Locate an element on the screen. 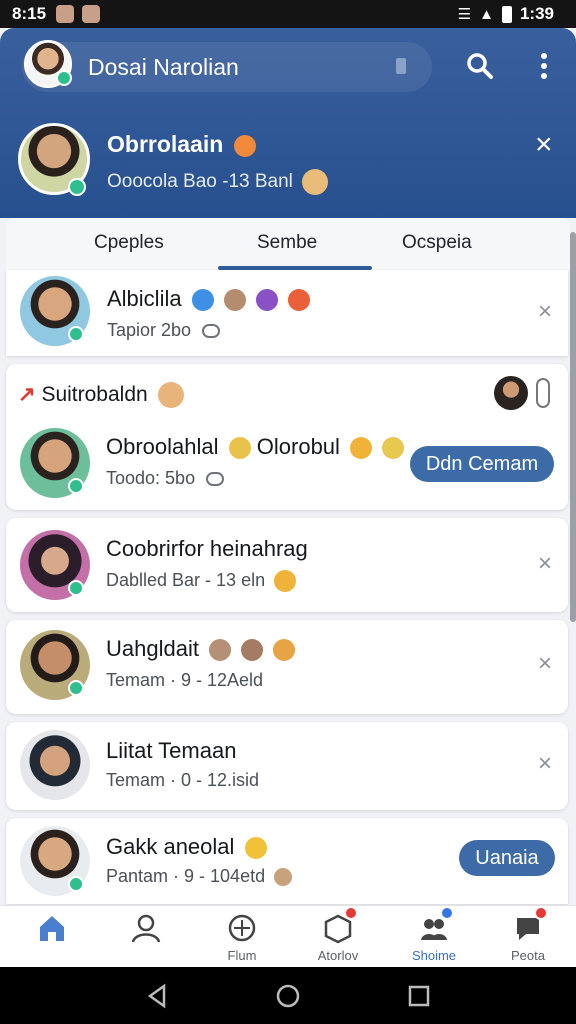 The height and width of the screenshot is (1024, 576). more-options-icon is located at coordinates (544, 66).